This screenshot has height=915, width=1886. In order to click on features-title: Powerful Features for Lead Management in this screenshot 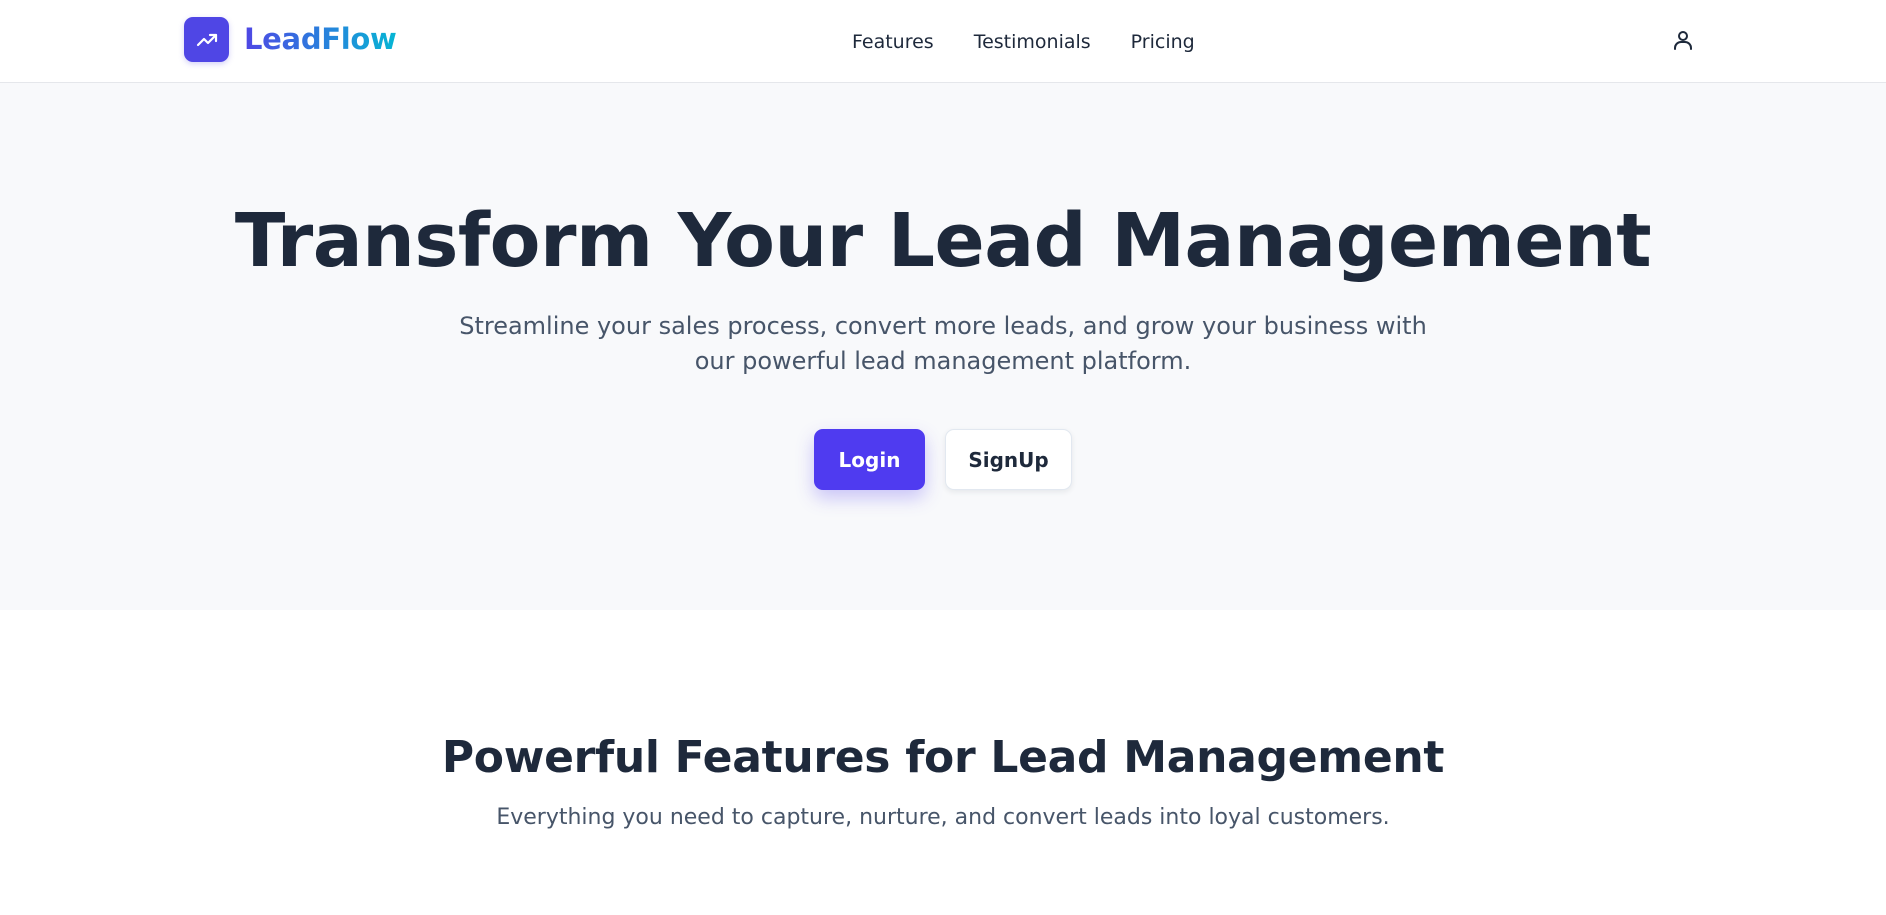, I will do `click(943, 757)`.